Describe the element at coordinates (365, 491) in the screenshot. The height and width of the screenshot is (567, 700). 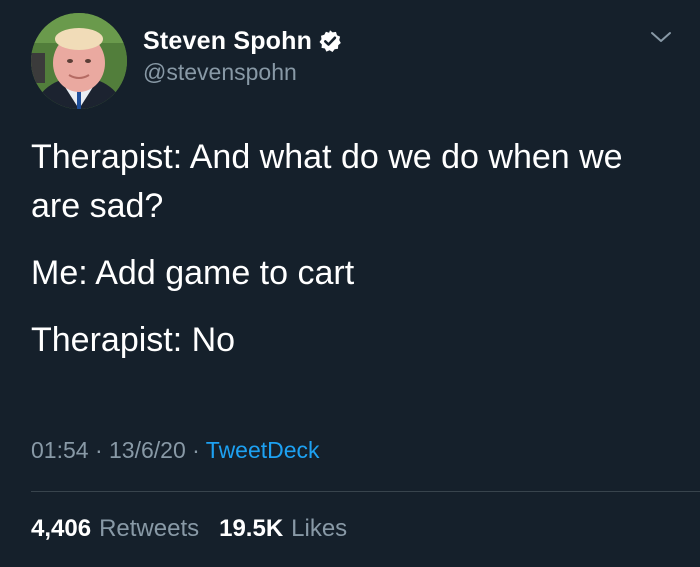
I see `divider` at that location.